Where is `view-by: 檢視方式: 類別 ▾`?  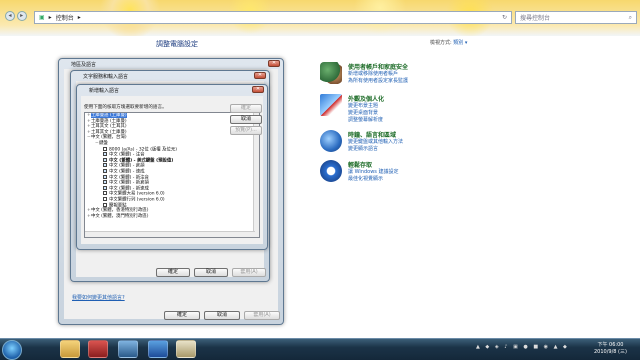
view-by: 檢視方式: 類別 ▾ is located at coordinates (448, 42).